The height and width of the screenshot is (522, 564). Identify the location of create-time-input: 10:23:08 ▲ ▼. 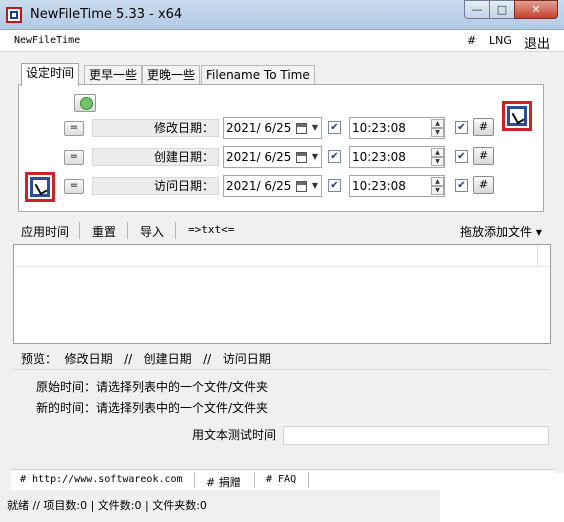
(397, 157).